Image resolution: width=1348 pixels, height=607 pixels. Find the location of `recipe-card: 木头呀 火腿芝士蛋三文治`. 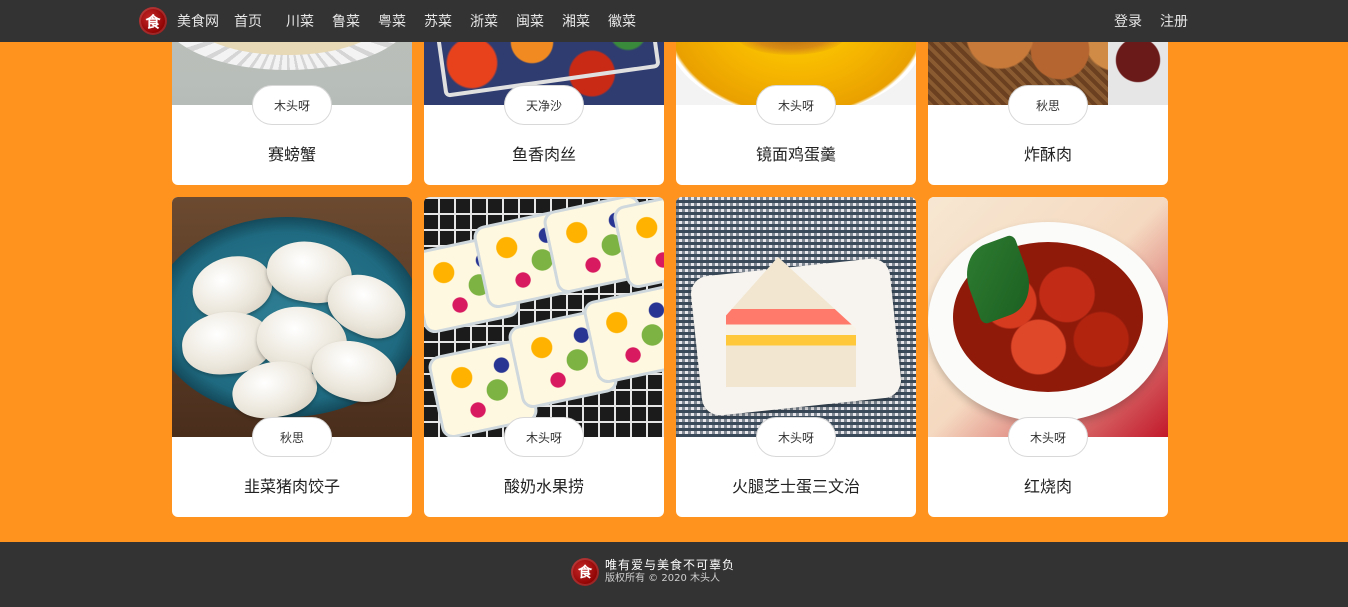

recipe-card: 木头呀 火腿芝士蛋三文治 is located at coordinates (796, 357).